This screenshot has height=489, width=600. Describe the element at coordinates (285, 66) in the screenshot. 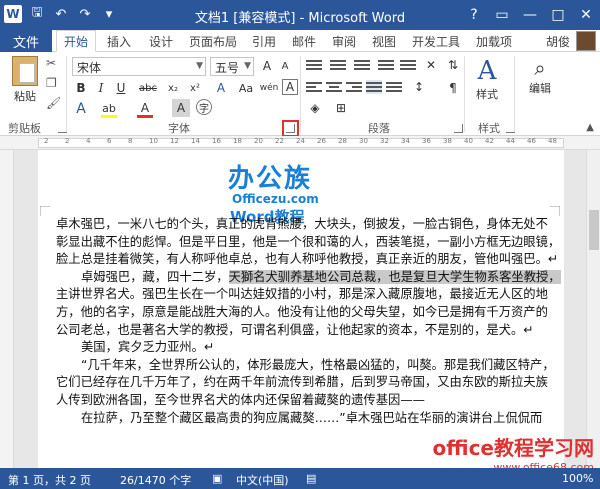

I see `shrink-font-button: A` at that location.